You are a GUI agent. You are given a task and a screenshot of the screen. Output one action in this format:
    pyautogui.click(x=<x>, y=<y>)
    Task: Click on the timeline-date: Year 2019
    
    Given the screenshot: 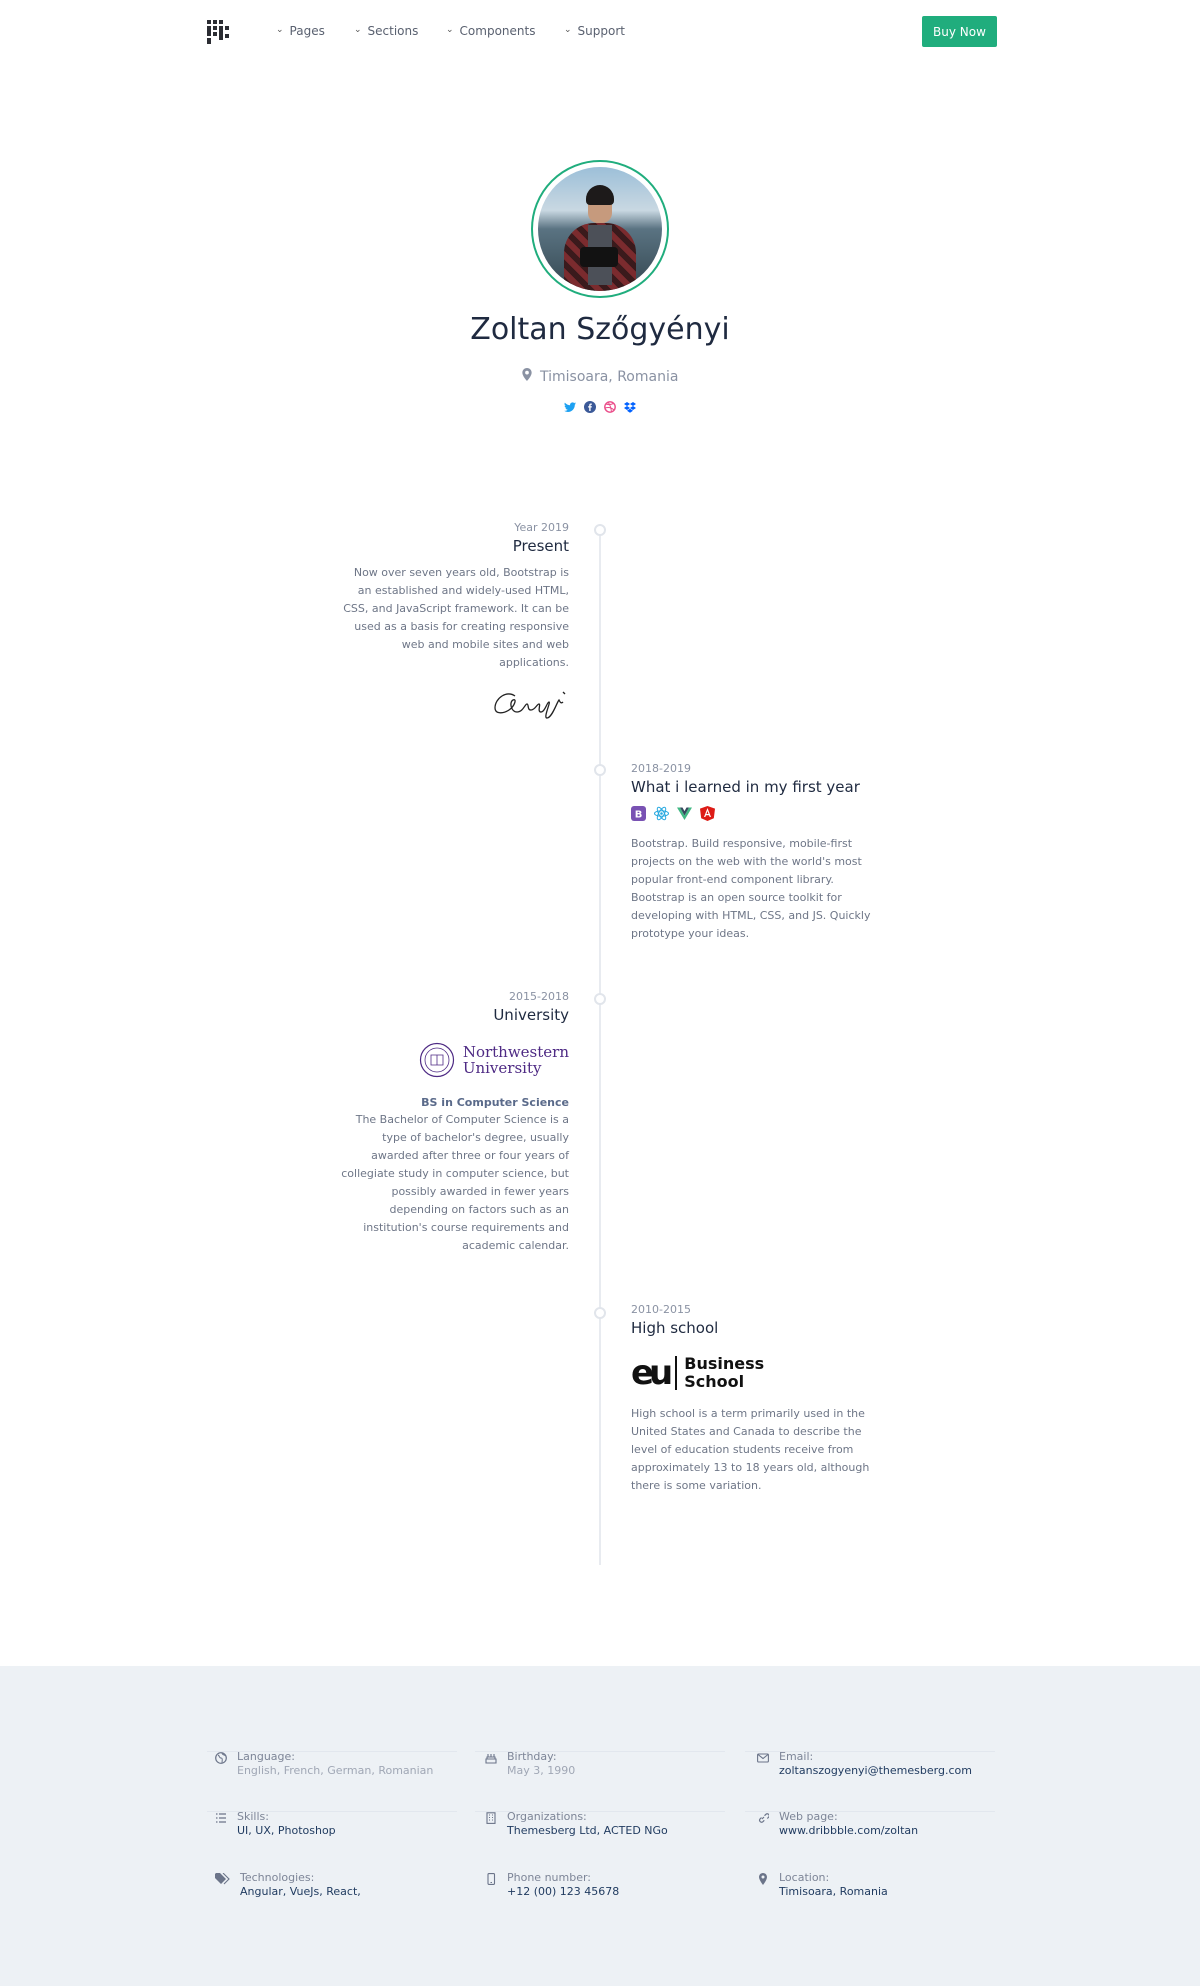 What is the action you would take?
    pyautogui.click(x=541, y=527)
    